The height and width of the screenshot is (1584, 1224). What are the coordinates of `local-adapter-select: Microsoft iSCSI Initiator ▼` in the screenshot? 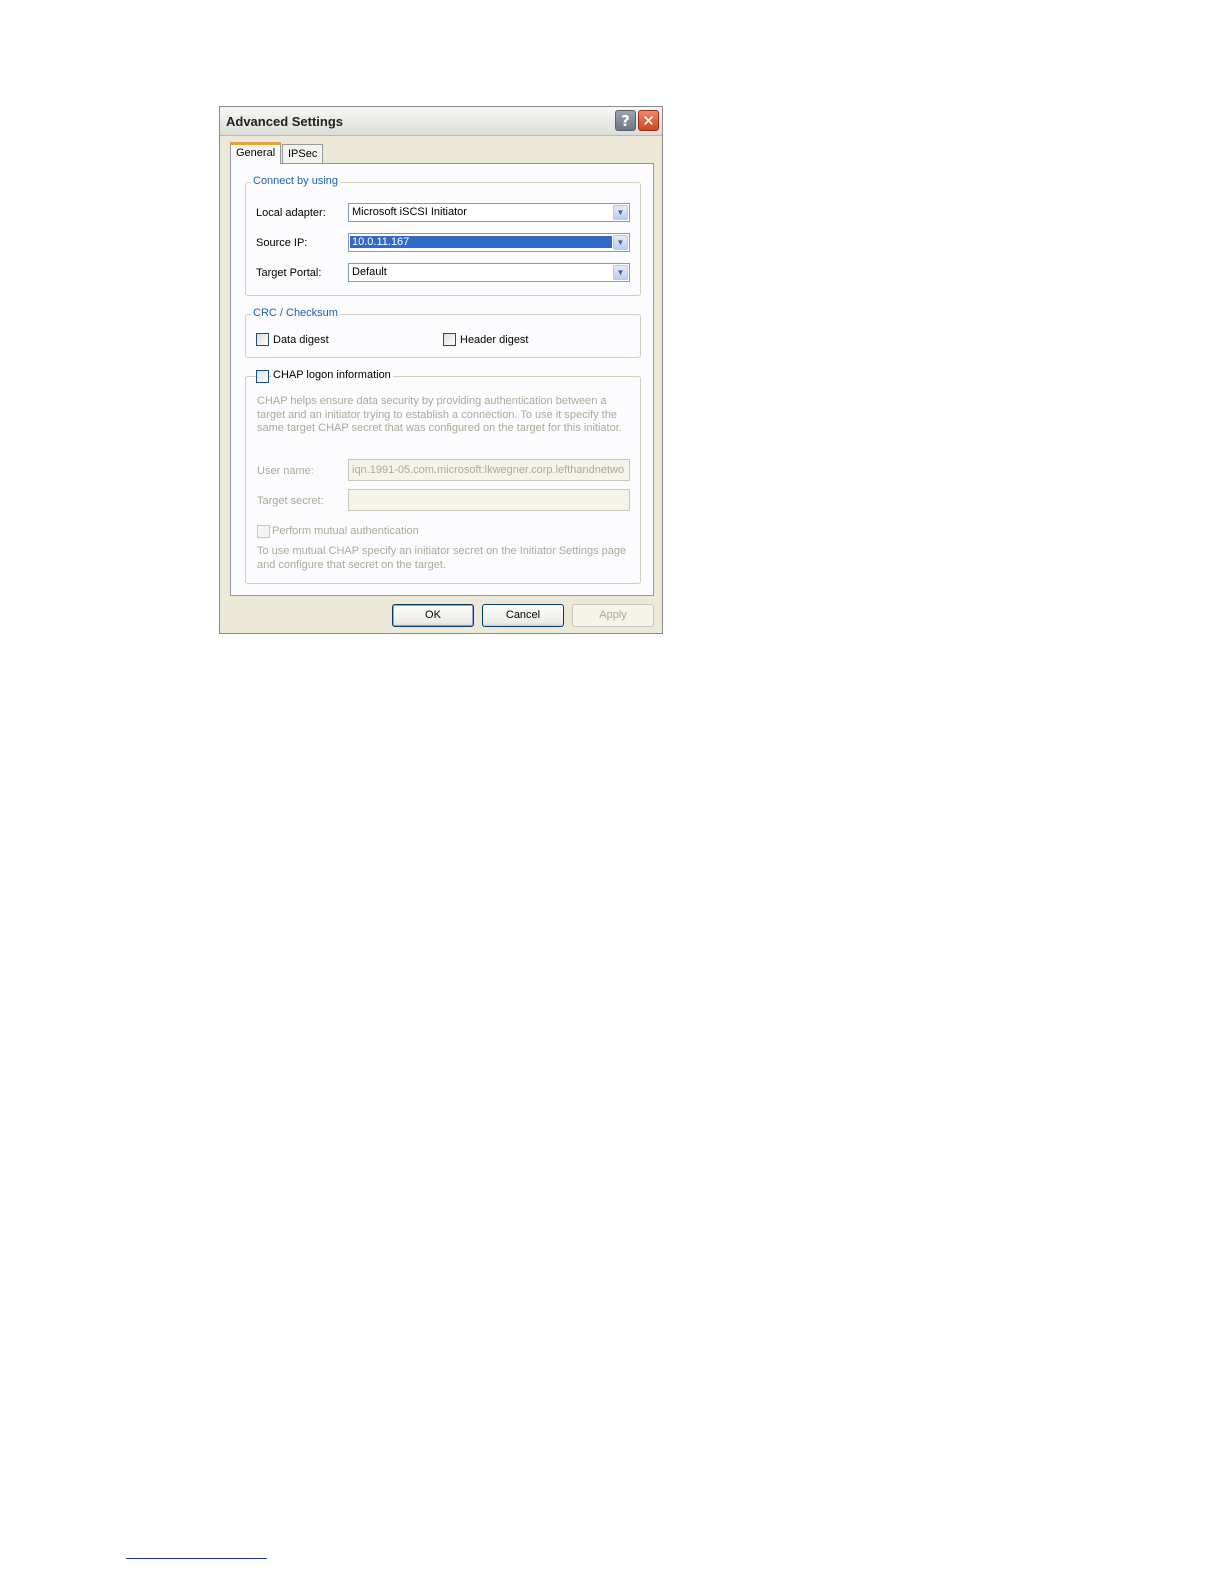 It's located at (489, 212).